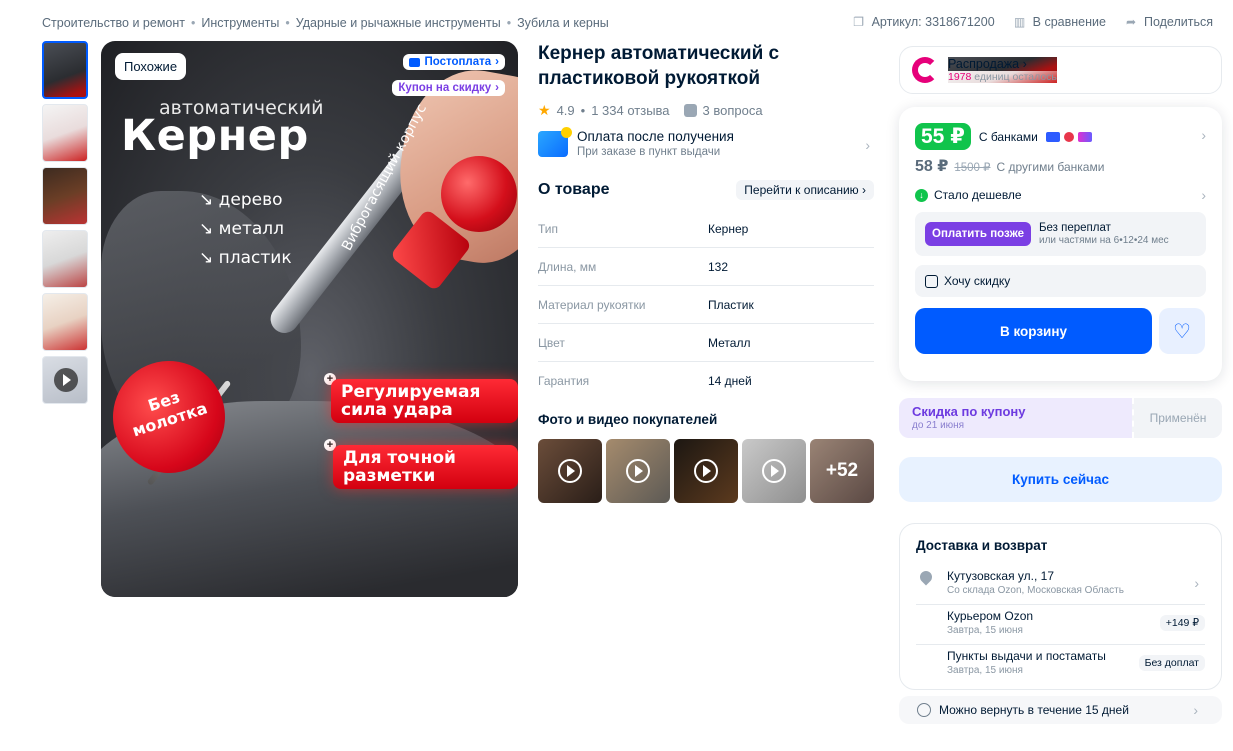 The image size is (1233, 751). I want to click on questions-link: 3 вопроса, so click(733, 110).